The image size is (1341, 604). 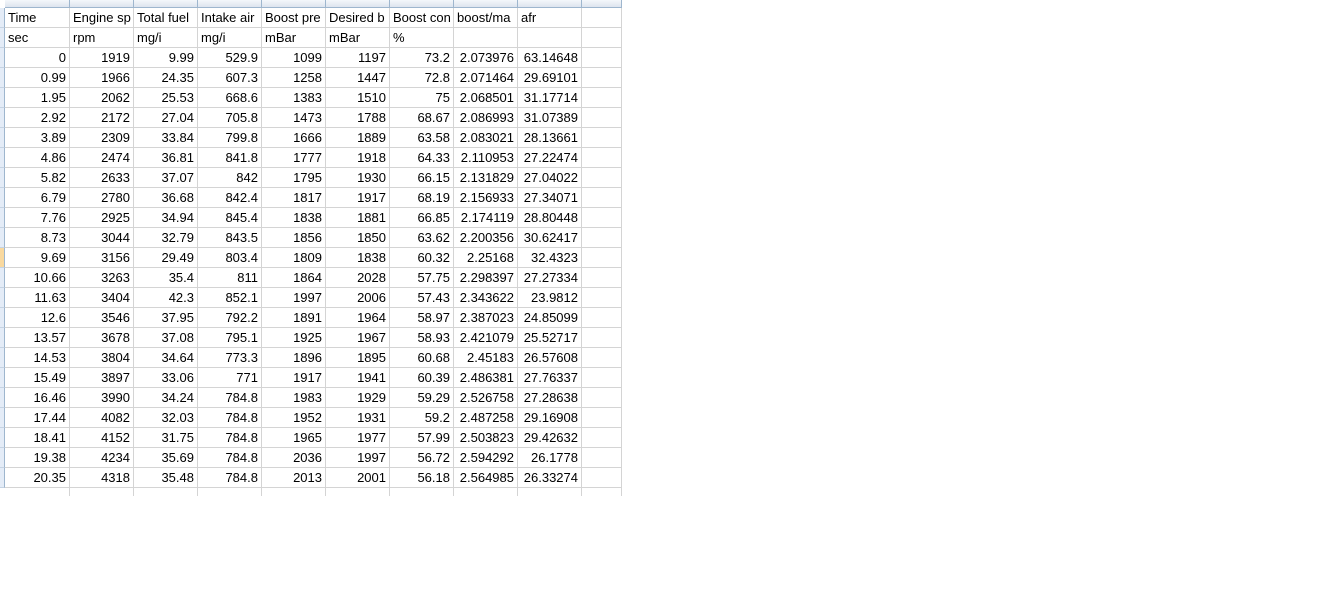 I want to click on data-cell: 10.66, so click(x=37, y=278).